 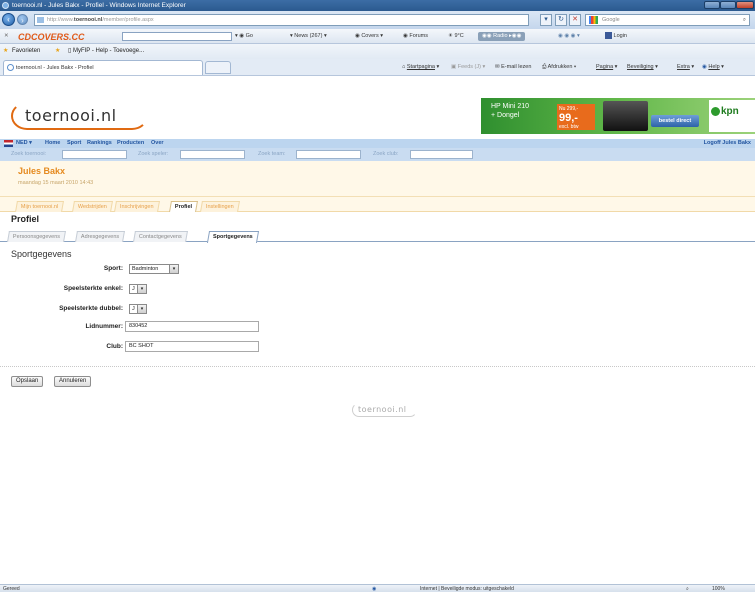 I want to click on tab-instellingen: Instellingen, so click(x=220, y=206).